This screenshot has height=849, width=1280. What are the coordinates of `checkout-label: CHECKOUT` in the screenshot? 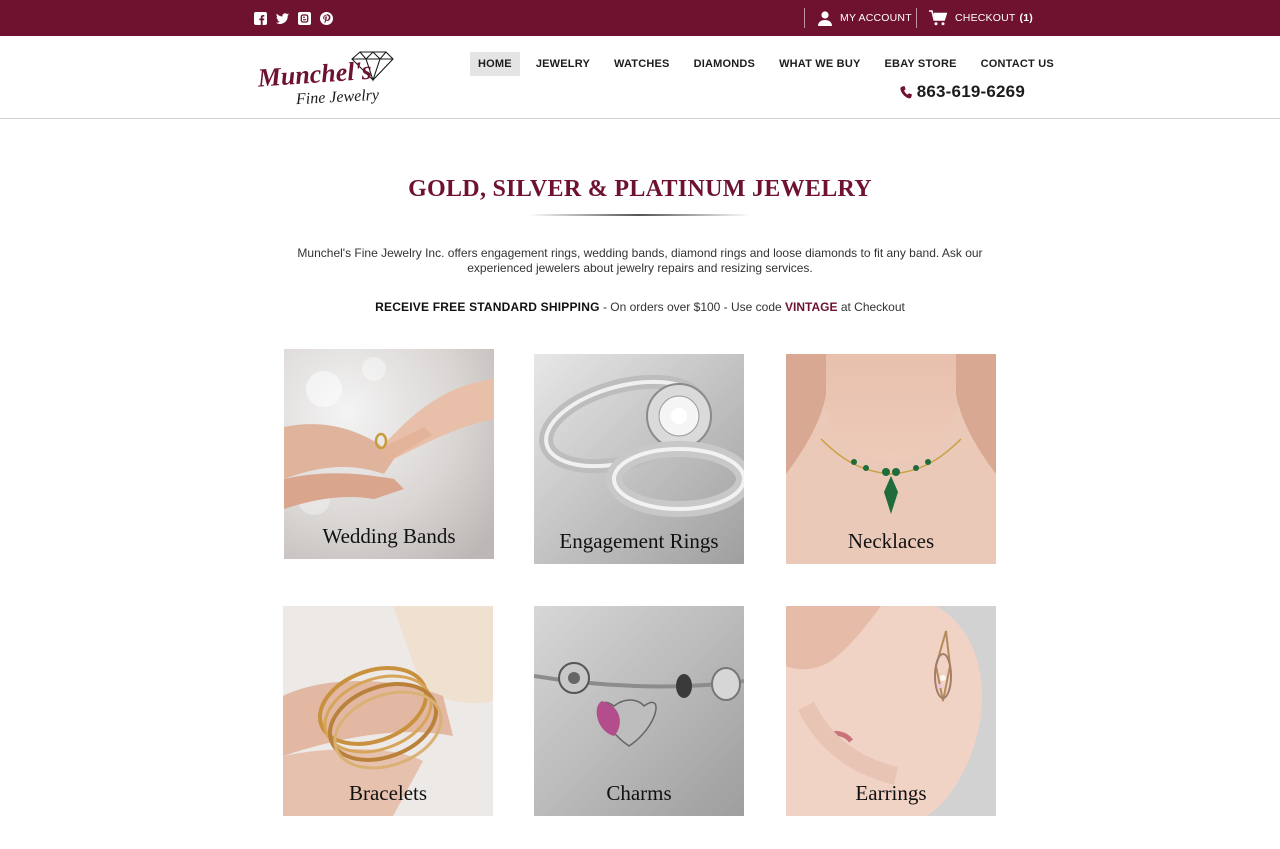 It's located at (985, 18).